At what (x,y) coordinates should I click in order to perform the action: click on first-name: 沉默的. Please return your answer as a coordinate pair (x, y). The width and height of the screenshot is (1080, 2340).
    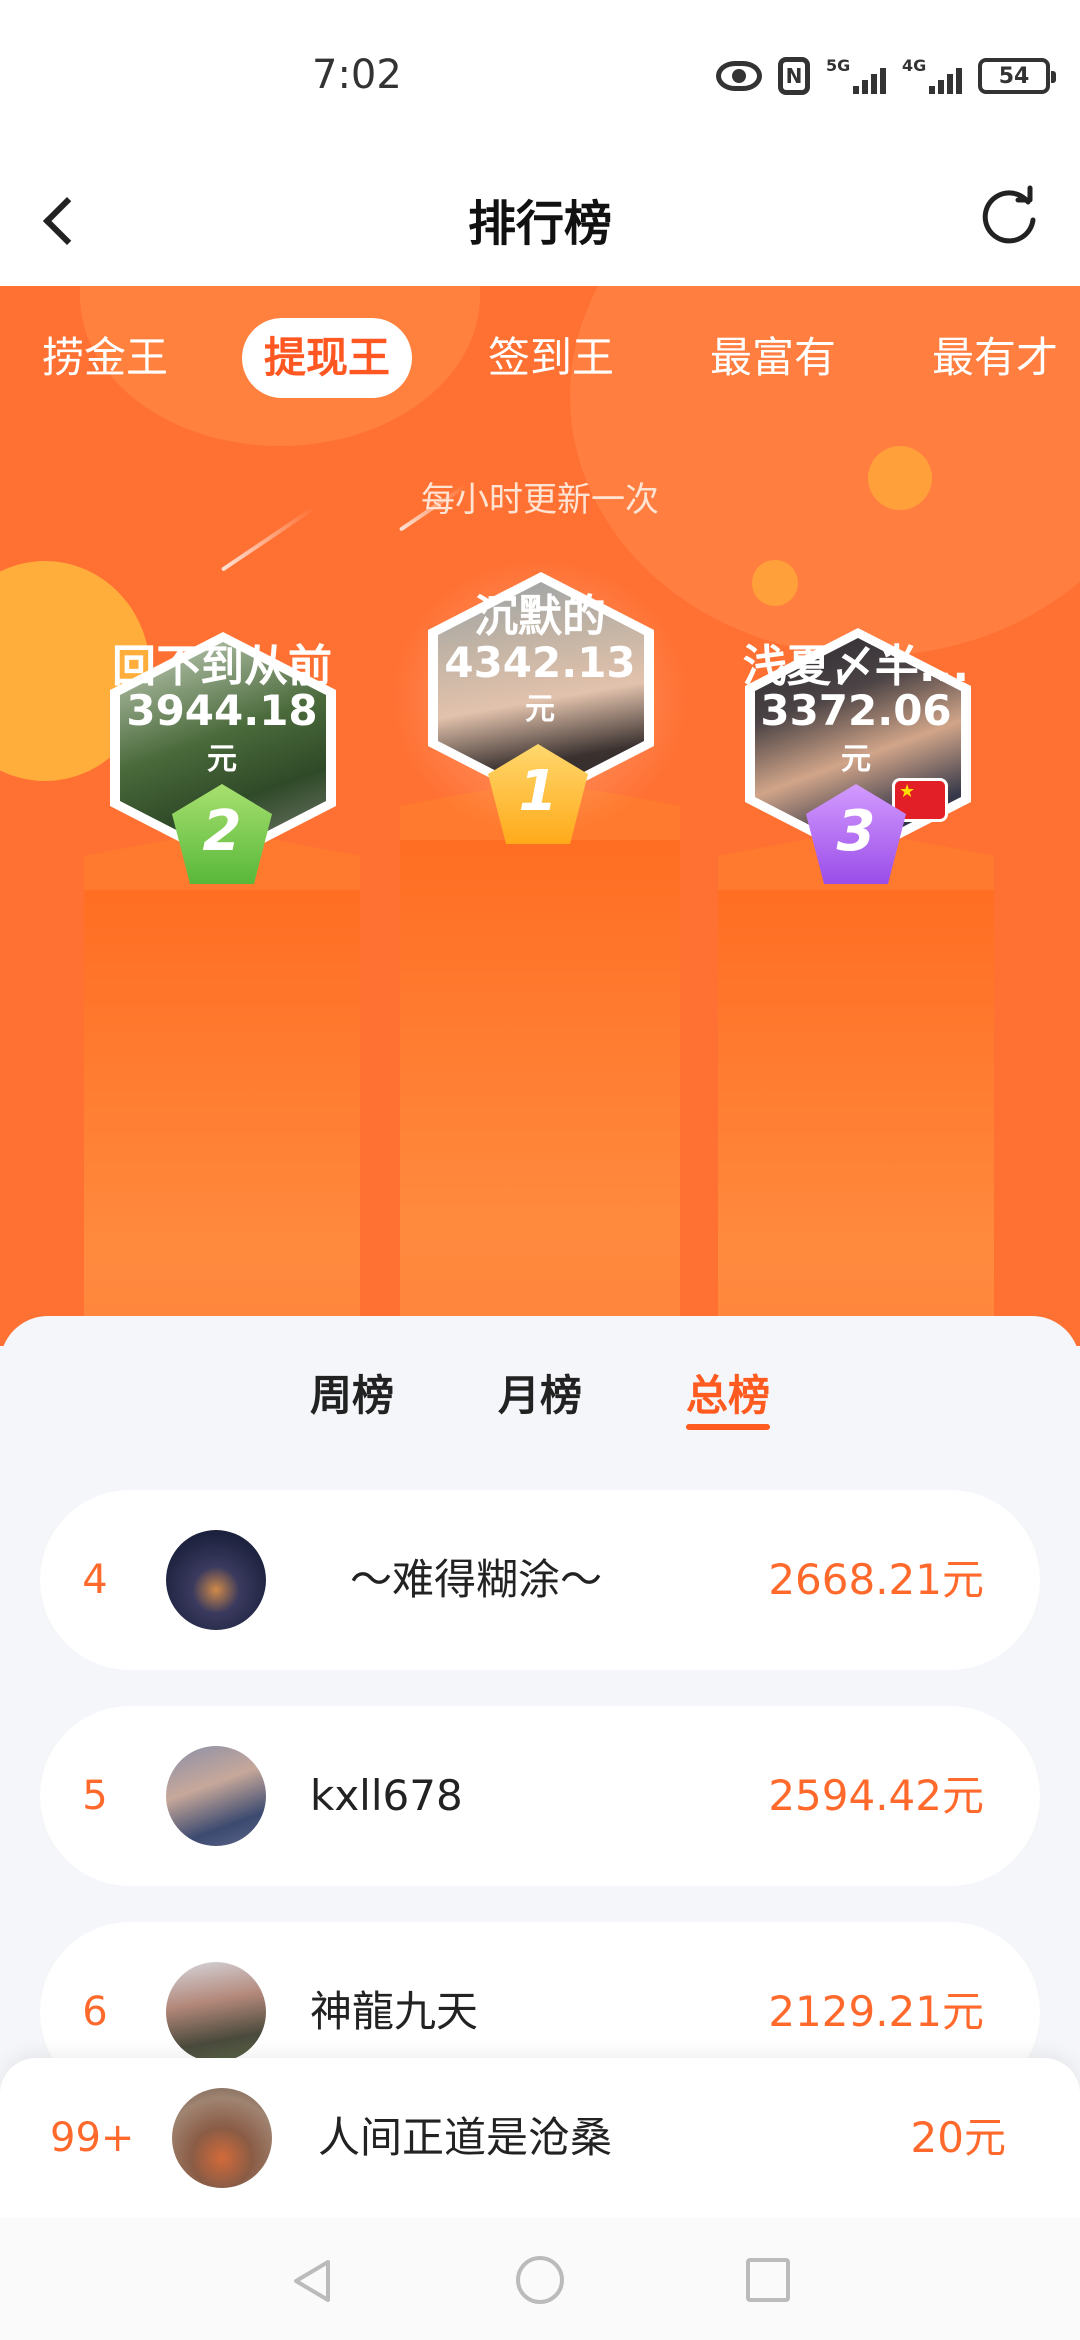
    Looking at the image, I should click on (540, 616).